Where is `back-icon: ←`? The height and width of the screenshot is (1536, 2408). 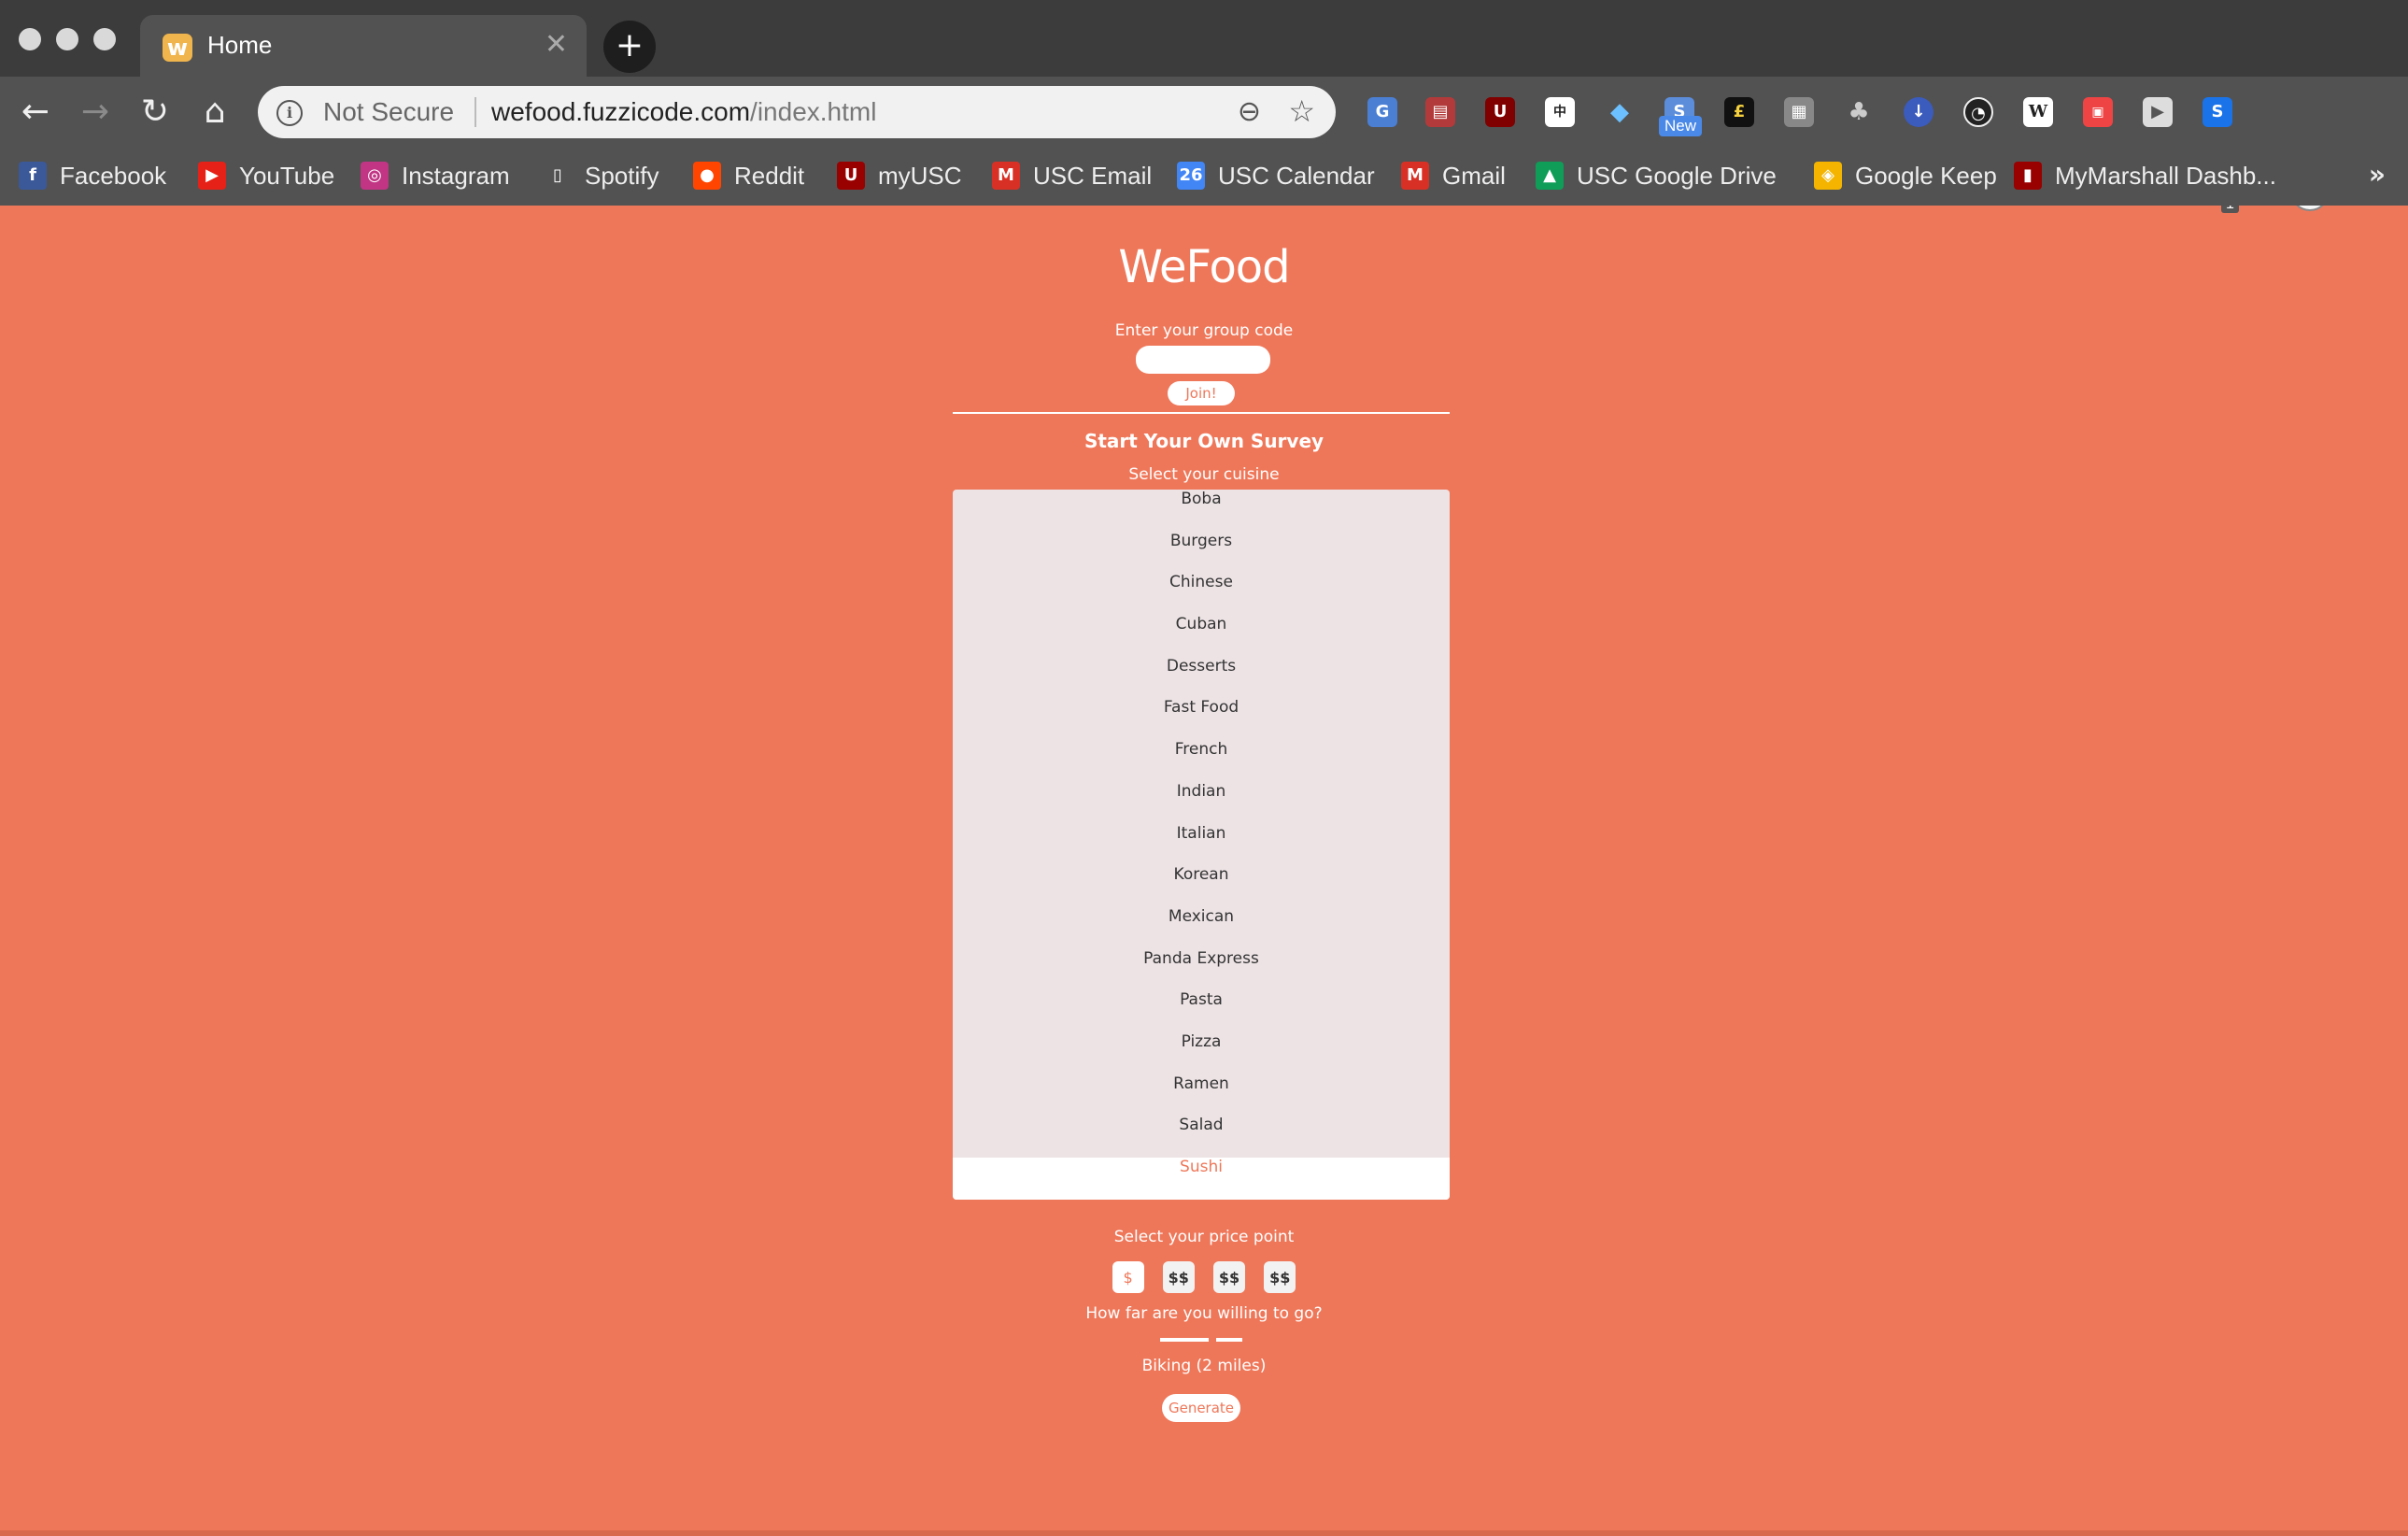
back-icon: ← is located at coordinates (35, 112).